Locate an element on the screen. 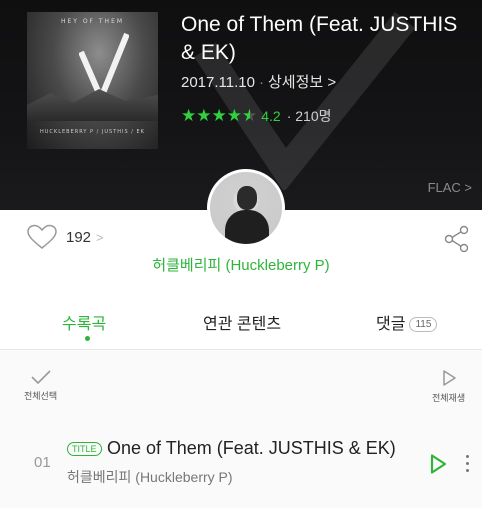 The image size is (482, 508). tab-comments: 댓글 115 is located at coordinates (407, 322).